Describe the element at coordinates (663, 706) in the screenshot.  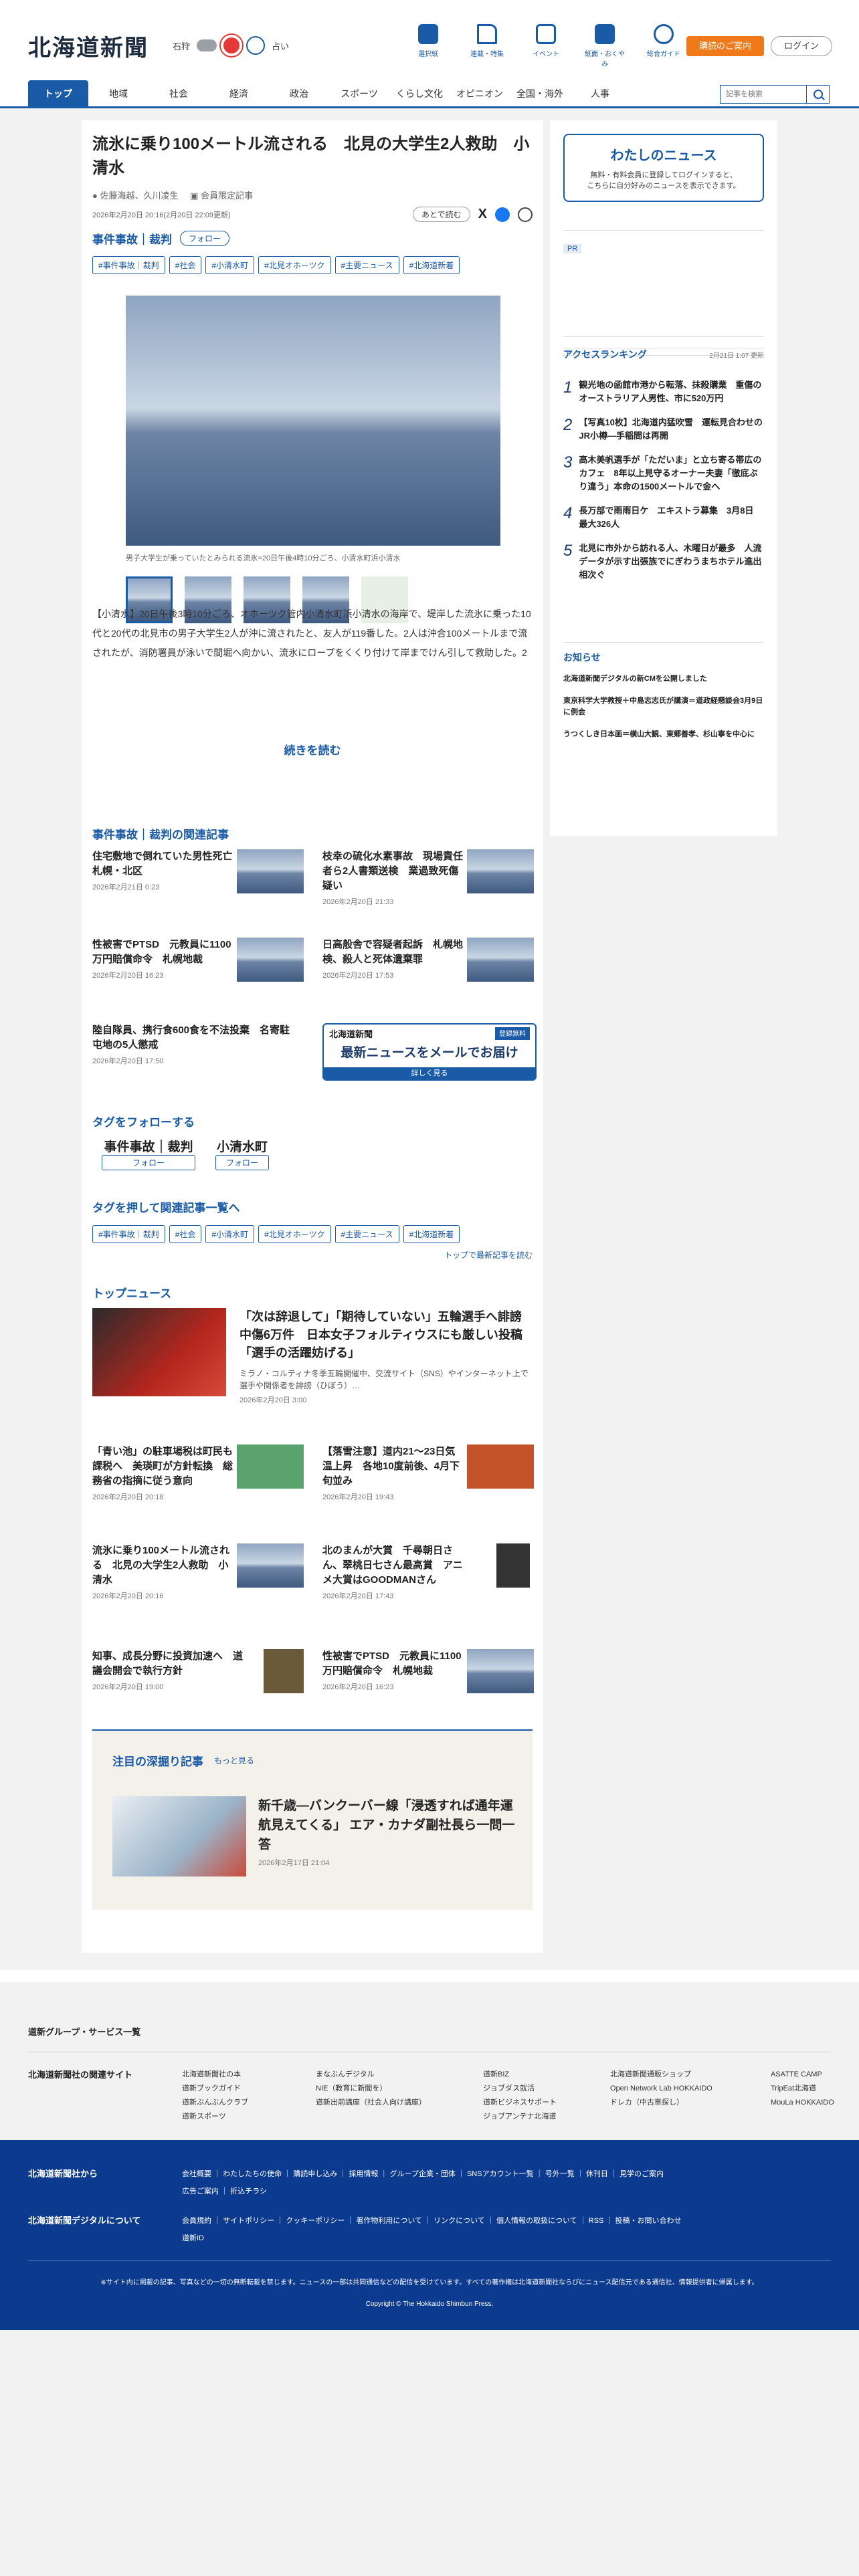
I see `notice-item: 東京科学大学教授＋中島志志氏が講演＝道政経懇談会3月9日に例会` at that location.